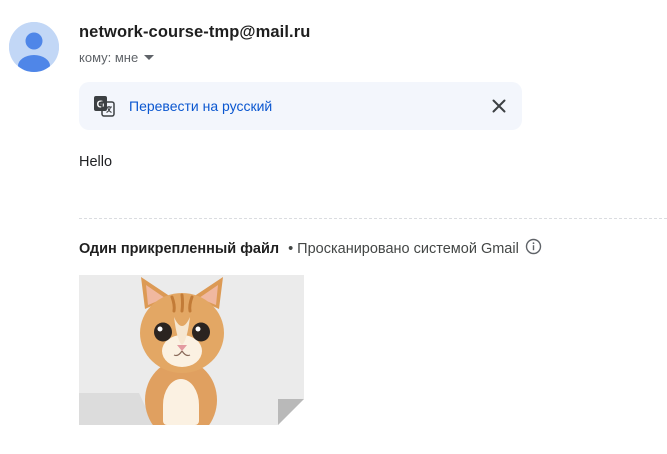 Image resolution: width=667 pixels, height=454 pixels. What do you see at coordinates (499, 106) in the screenshot?
I see `close-icon` at bounding box center [499, 106].